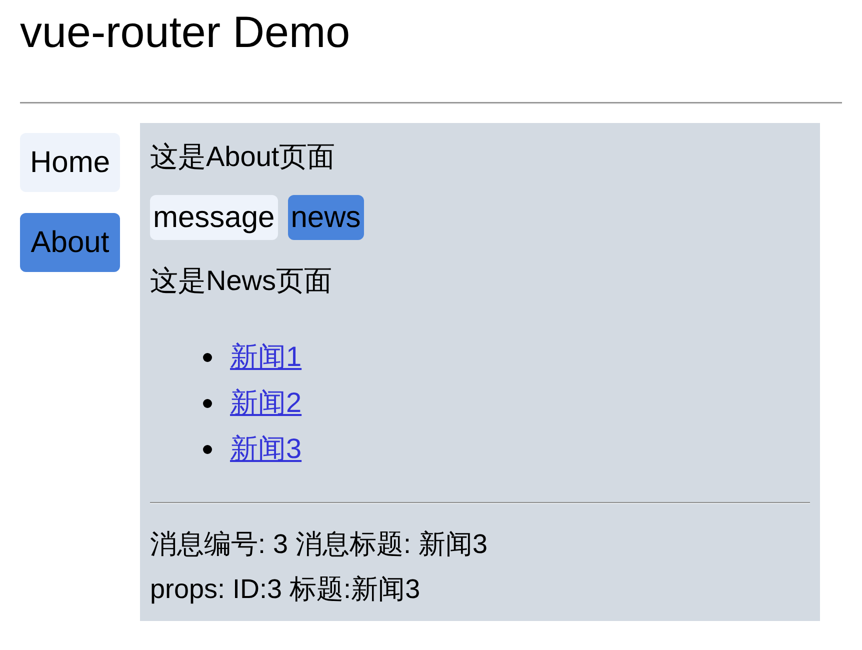 Image resolution: width=862 pixels, height=650 pixels. What do you see at coordinates (285, 589) in the screenshot?
I see `detail-text: props: ID:3 标题:新闻3` at bounding box center [285, 589].